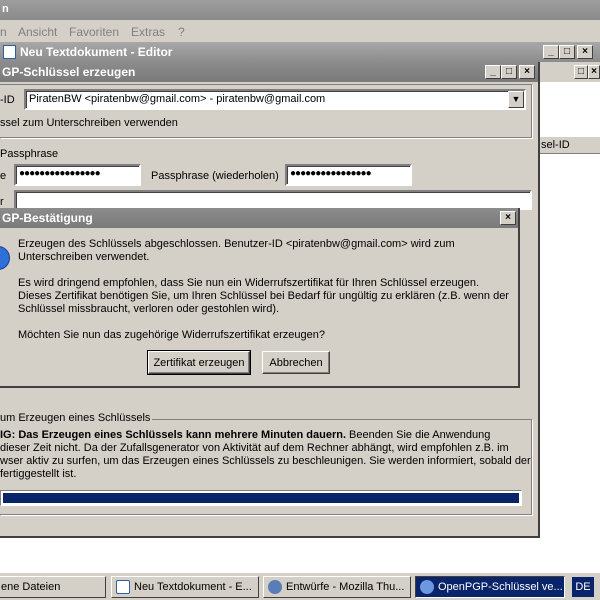 This screenshot has width=600, height=600. I want to click on progress-group-label: um Erzeugen eines Schlüssels, so click(76, 418).